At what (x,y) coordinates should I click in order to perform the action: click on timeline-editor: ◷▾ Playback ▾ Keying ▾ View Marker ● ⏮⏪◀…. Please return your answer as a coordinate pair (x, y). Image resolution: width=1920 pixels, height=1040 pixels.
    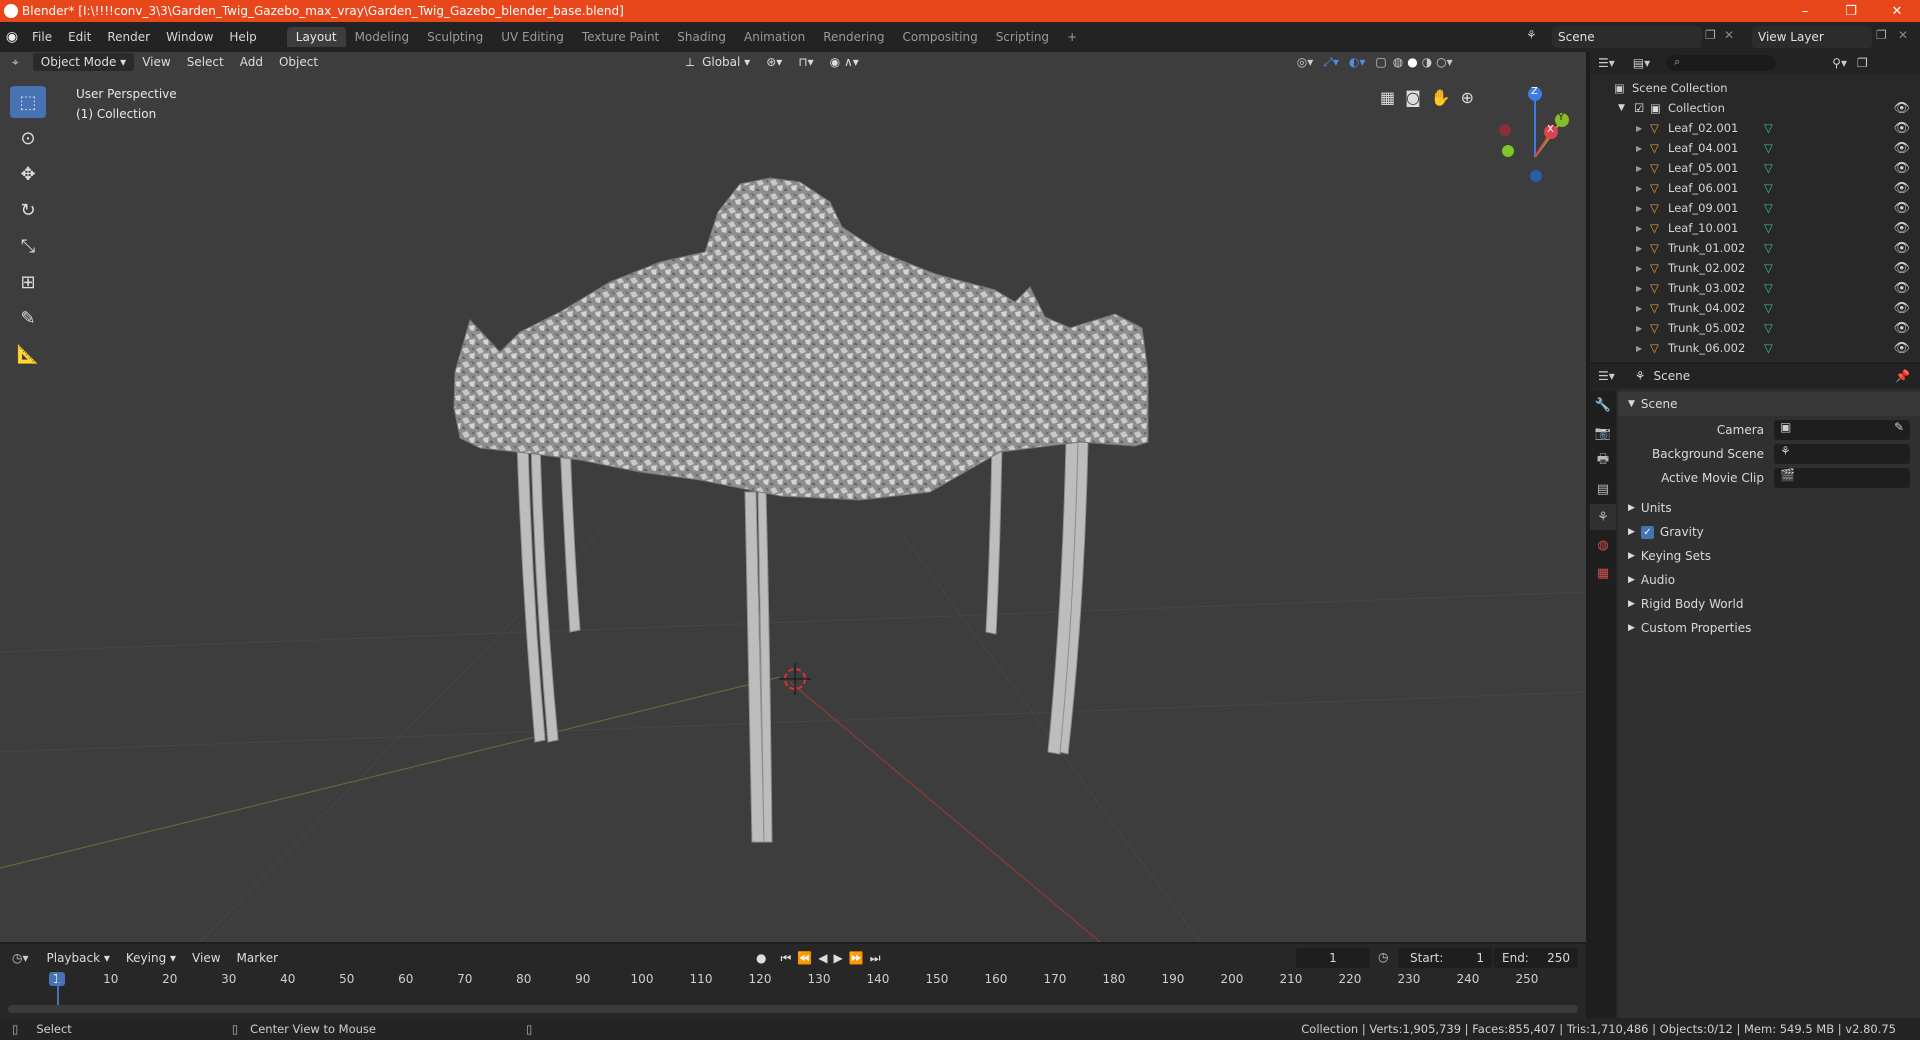
    Looking at the image, I should click on (793, 981).